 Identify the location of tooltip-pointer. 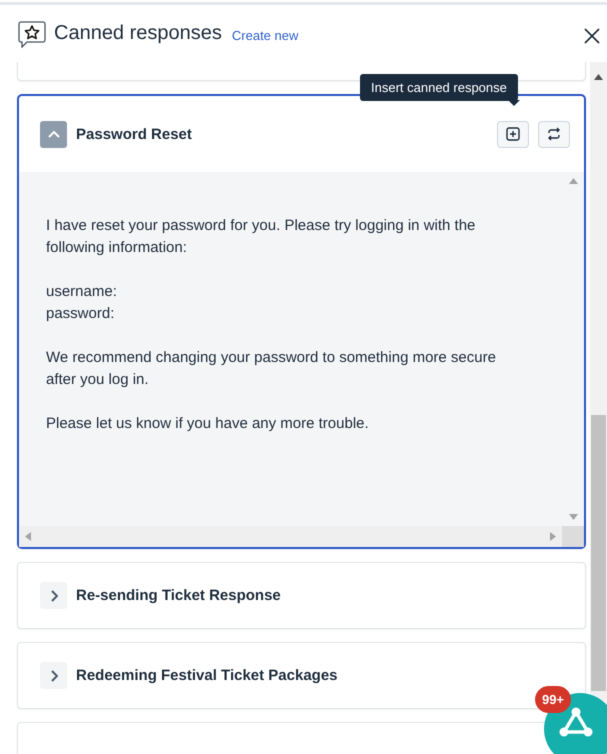
(514, 103).